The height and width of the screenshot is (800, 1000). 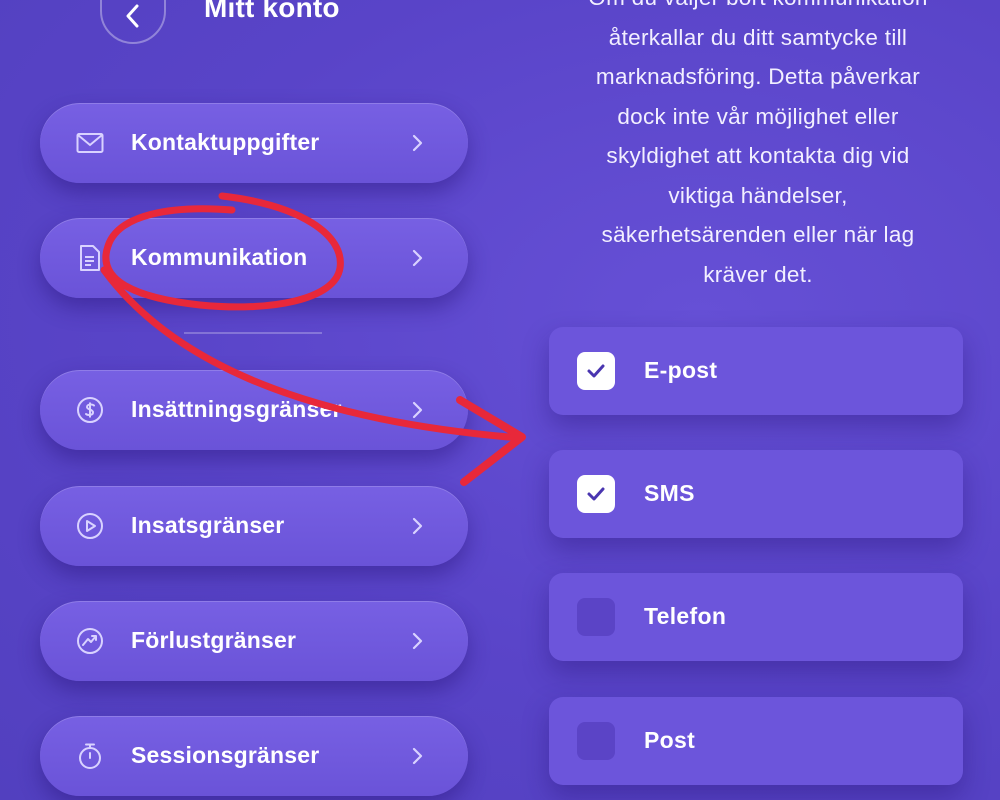 What do you see at coordinates (225, 142) in the screenshot?
I see `menu-item-label: Kontaktuppgifter` at bounding box center [225, 142].